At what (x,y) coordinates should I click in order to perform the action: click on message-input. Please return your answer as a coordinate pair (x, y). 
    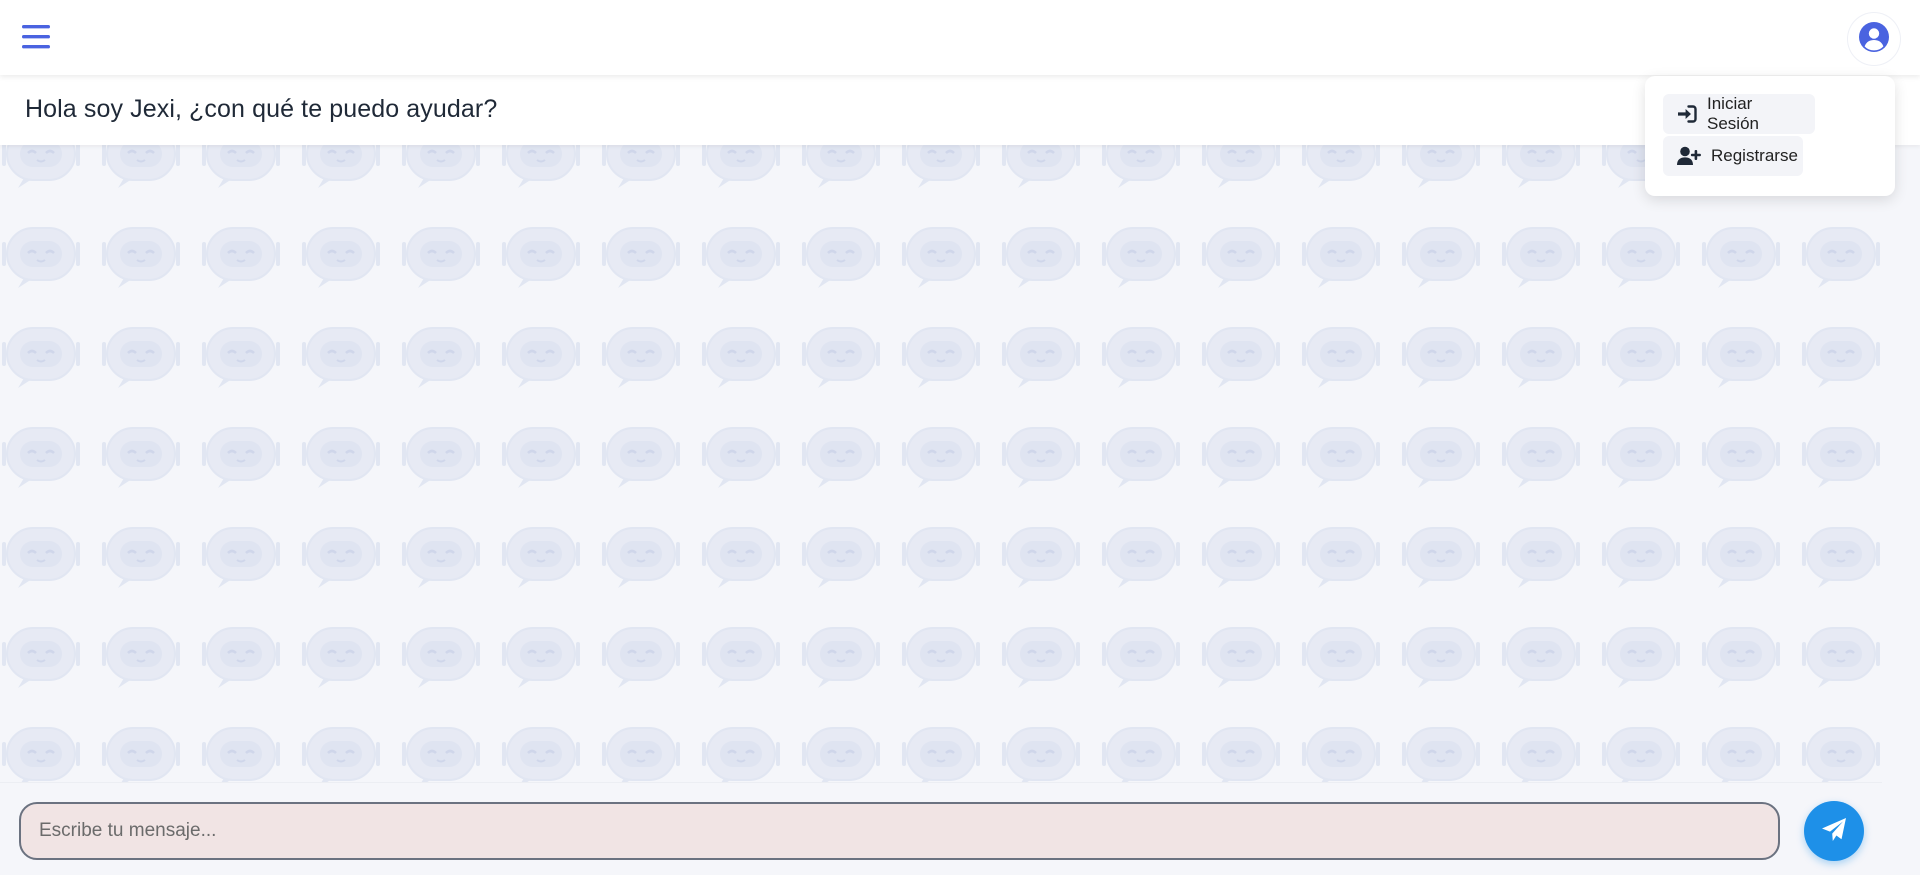
    Looking at the image, I should click on (899, 831).